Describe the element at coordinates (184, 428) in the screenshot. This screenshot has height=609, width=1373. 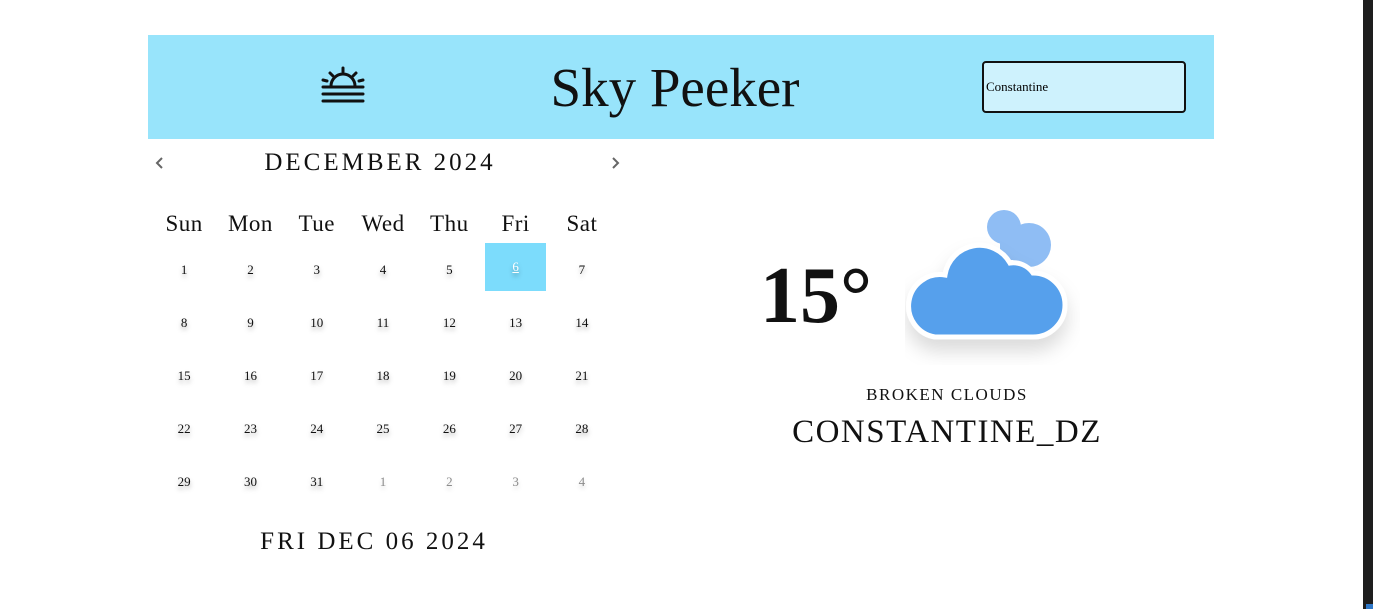
I see `calendar-day: 22` at that location.